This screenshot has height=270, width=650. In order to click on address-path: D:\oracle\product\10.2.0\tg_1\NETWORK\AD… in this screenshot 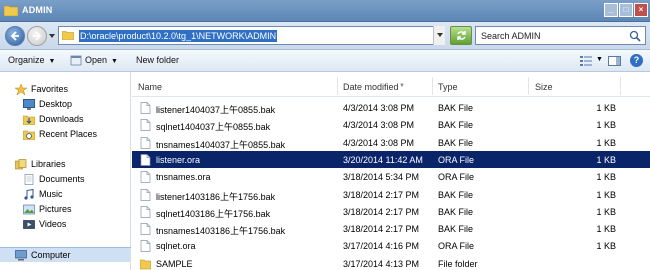, I will do `click(178, 36)`.